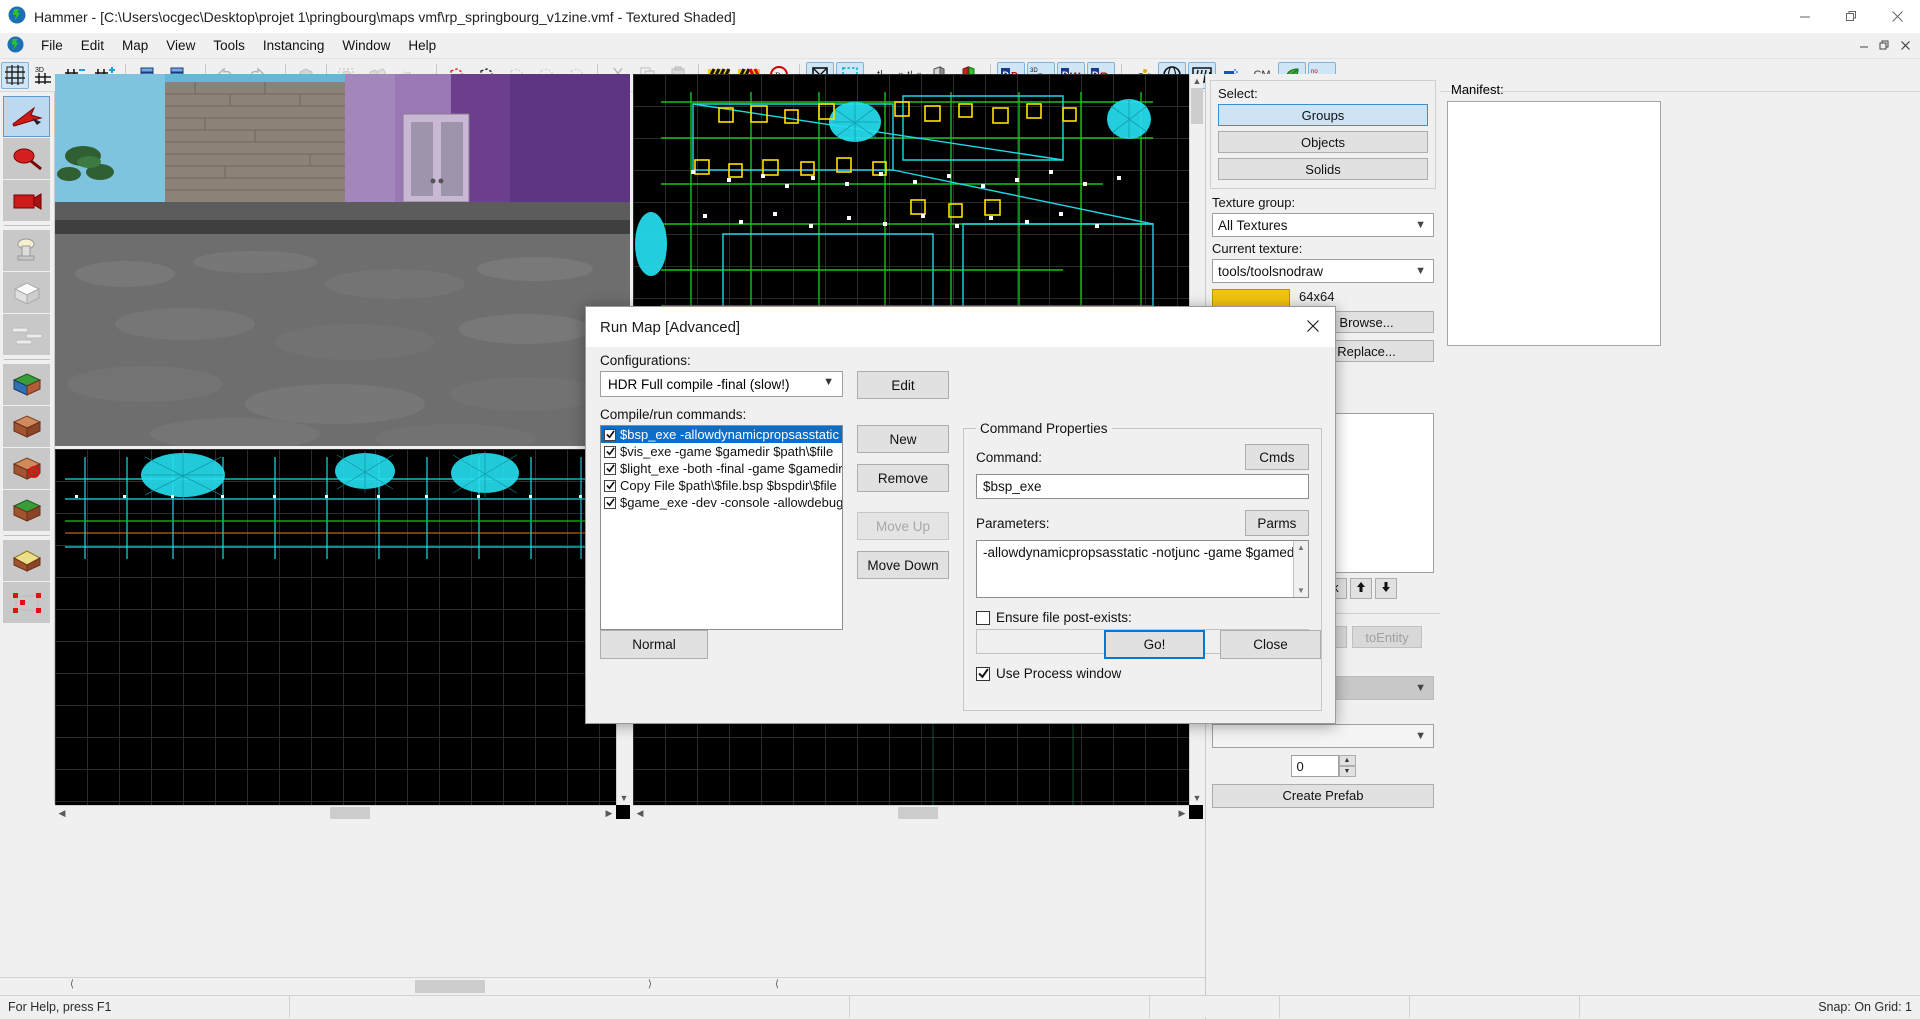 This screenshot has width=1920, height=1019. Describe the element at coordinates (1064, 617) in the screenshot. I see `ensure-file-label: Ensure file post-exists:` at that location.